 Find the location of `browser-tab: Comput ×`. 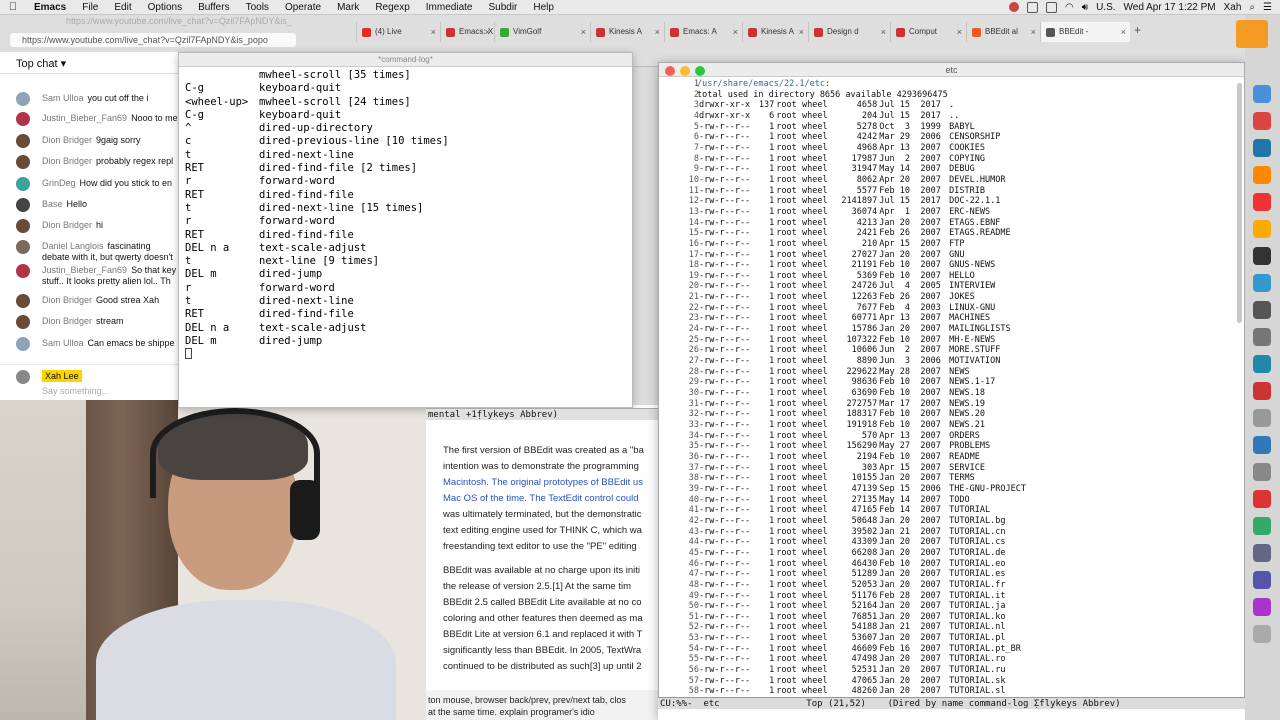

browser-tab: Comput × is located at coordinates (928, 32).